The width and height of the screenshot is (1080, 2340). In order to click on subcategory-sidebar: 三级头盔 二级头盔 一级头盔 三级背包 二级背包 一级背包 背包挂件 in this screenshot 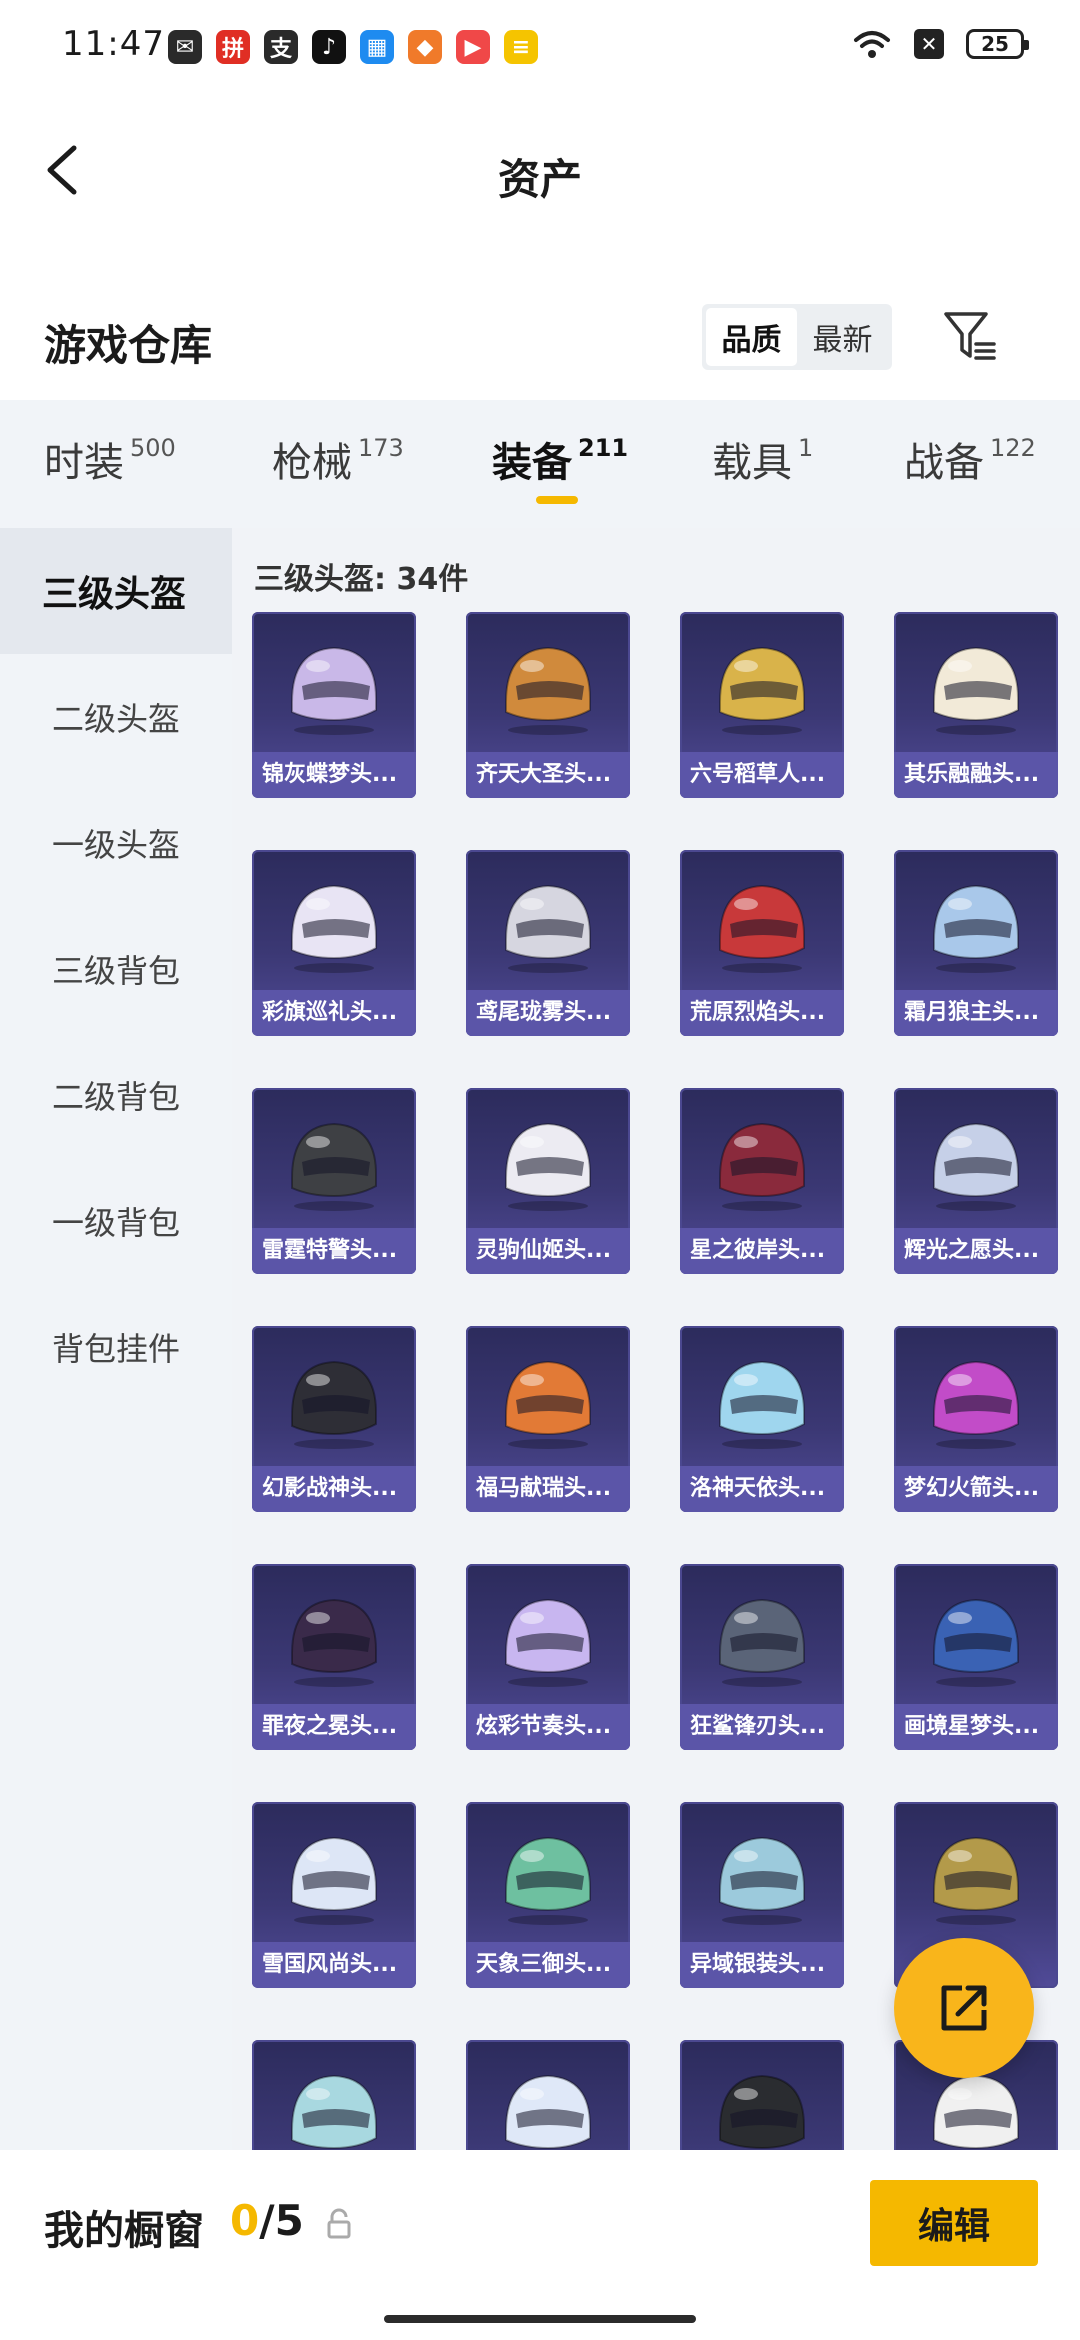, I will do `click(116, 1339)`.